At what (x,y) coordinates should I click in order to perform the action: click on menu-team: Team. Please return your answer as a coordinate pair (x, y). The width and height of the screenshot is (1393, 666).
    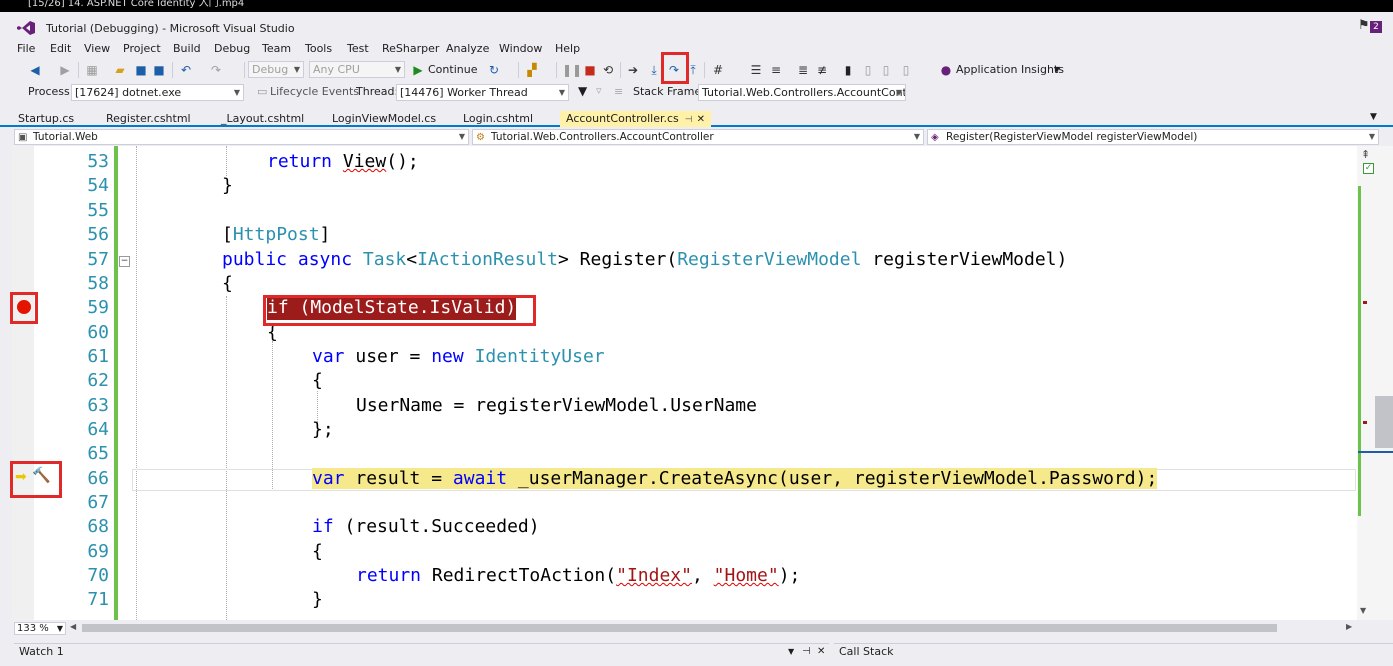
    Looking at the image, I should click on (276, 48).